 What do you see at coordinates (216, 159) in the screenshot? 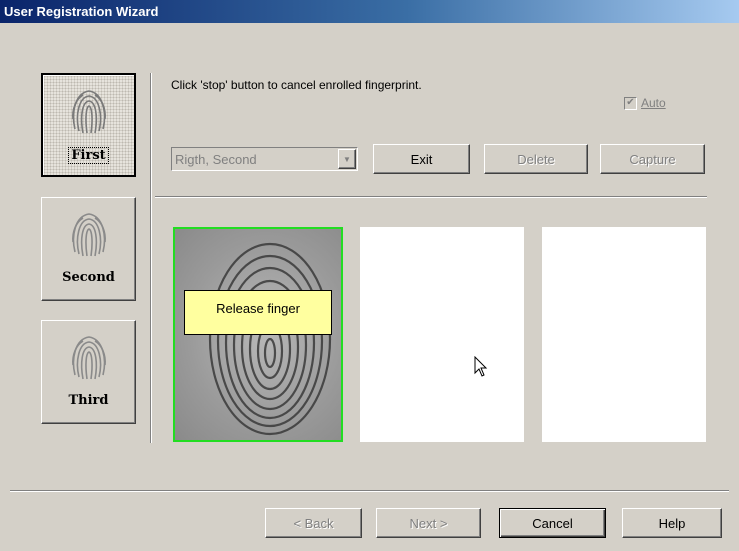
I see `finger-select-value: Rigth, Second` at bounding box center [216, 159].